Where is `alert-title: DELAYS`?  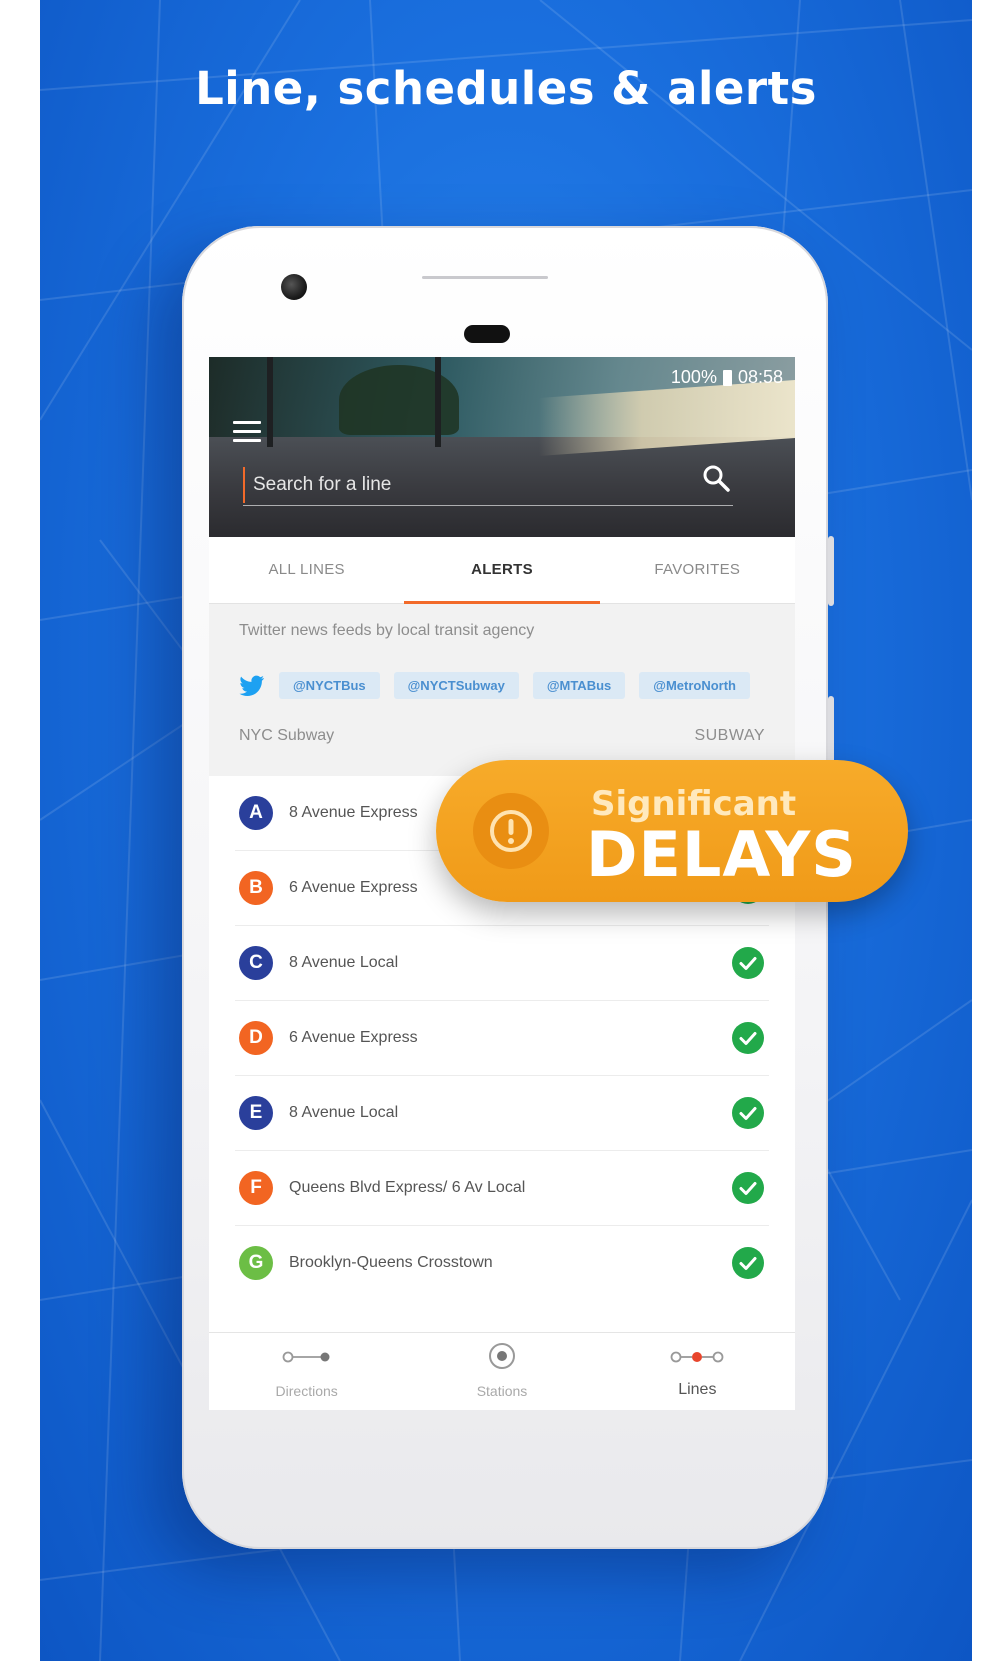
alert-title: DELAYS is located at coordinates (721, 854).